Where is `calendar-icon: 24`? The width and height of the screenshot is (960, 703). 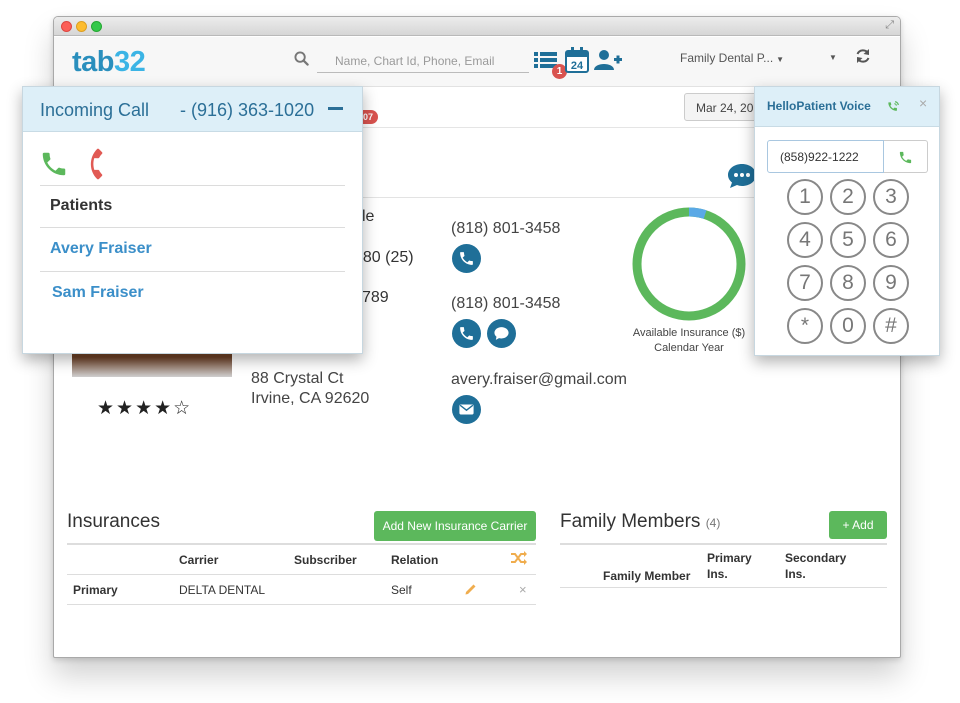
calendar-icon: 24 is located at coordinates (577, 62).